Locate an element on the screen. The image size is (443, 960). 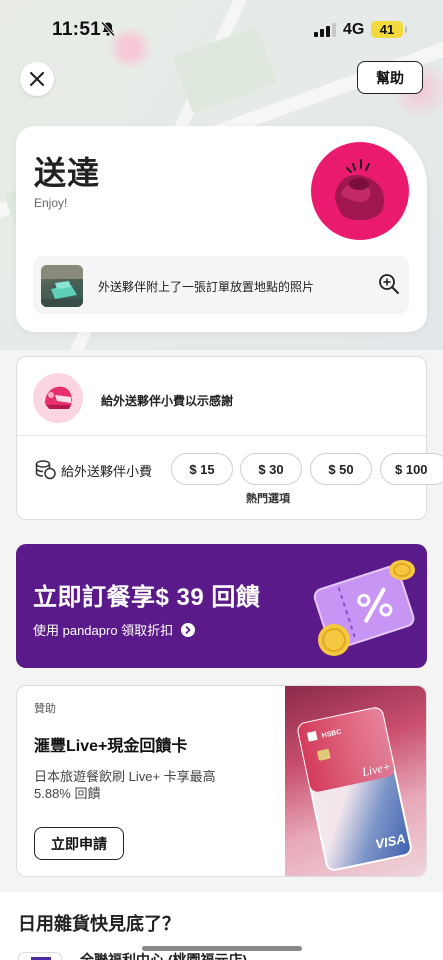
close-button is located at coordinates (37, 79).